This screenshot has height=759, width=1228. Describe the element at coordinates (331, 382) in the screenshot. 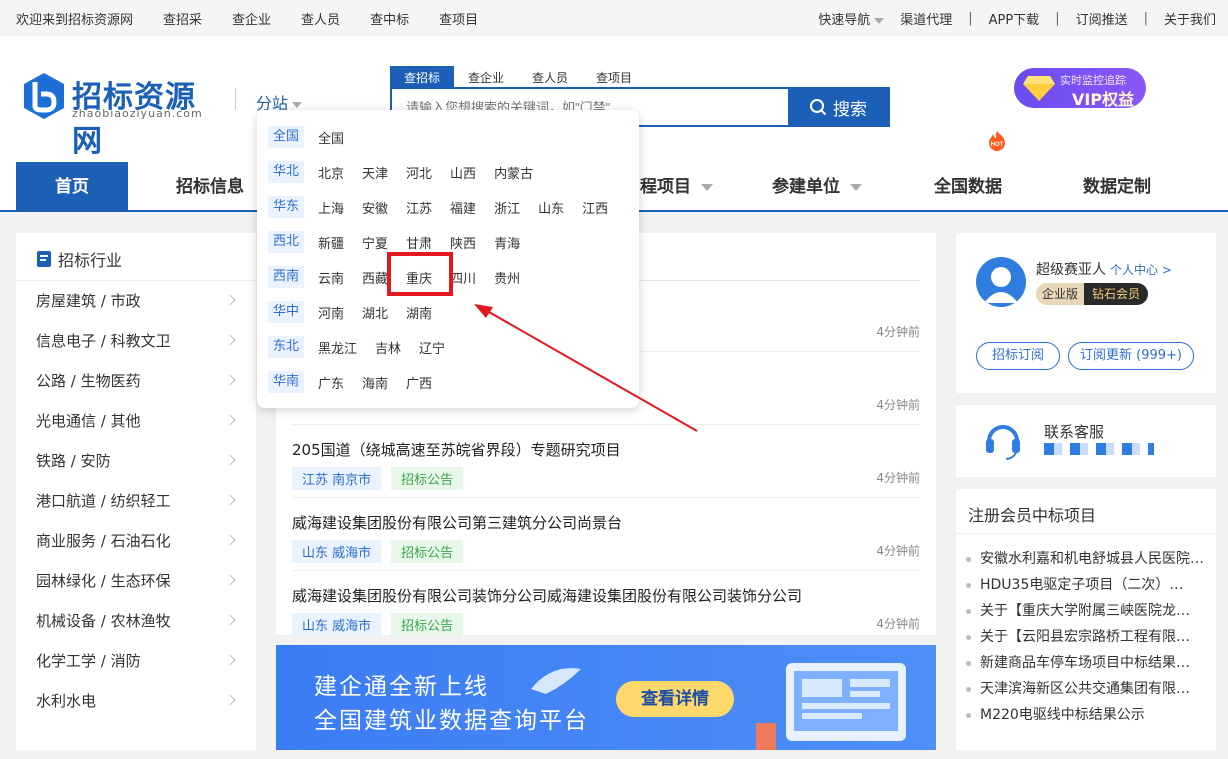

I see `city-option: 广东` at that location.